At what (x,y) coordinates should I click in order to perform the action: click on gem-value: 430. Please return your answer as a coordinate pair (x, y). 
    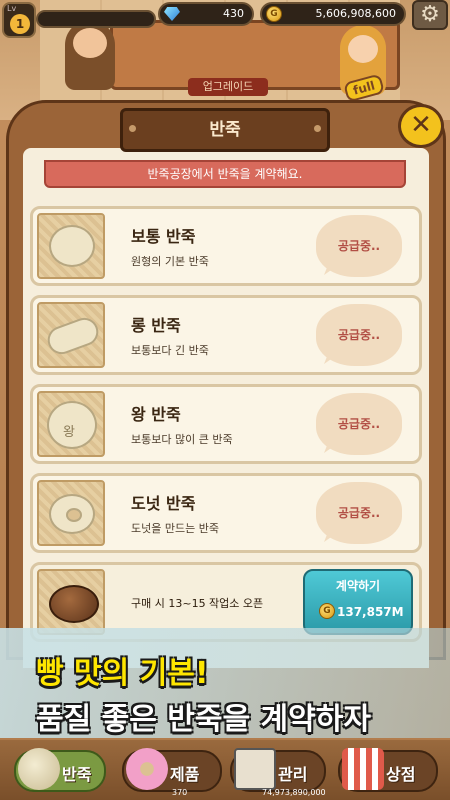
    Looking at the image, I should click on (233, 13).